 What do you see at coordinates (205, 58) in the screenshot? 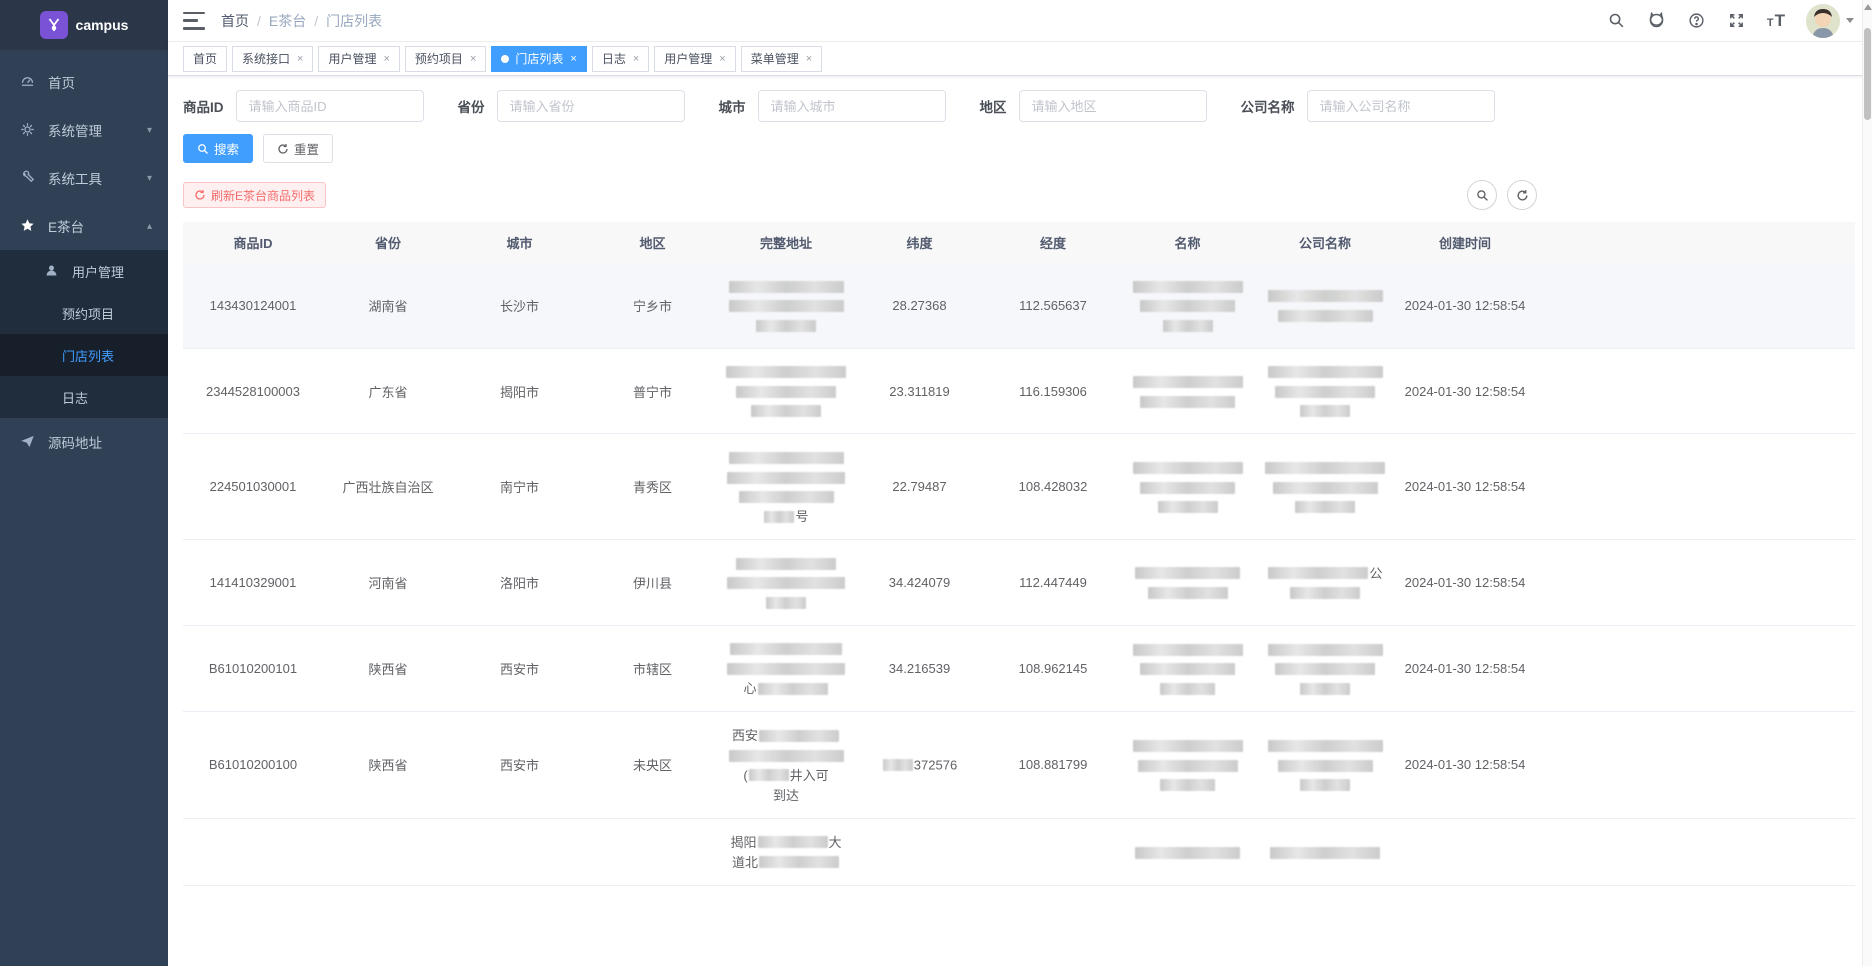
I see `tab-home: 首页` at bounding box center [205, 58].